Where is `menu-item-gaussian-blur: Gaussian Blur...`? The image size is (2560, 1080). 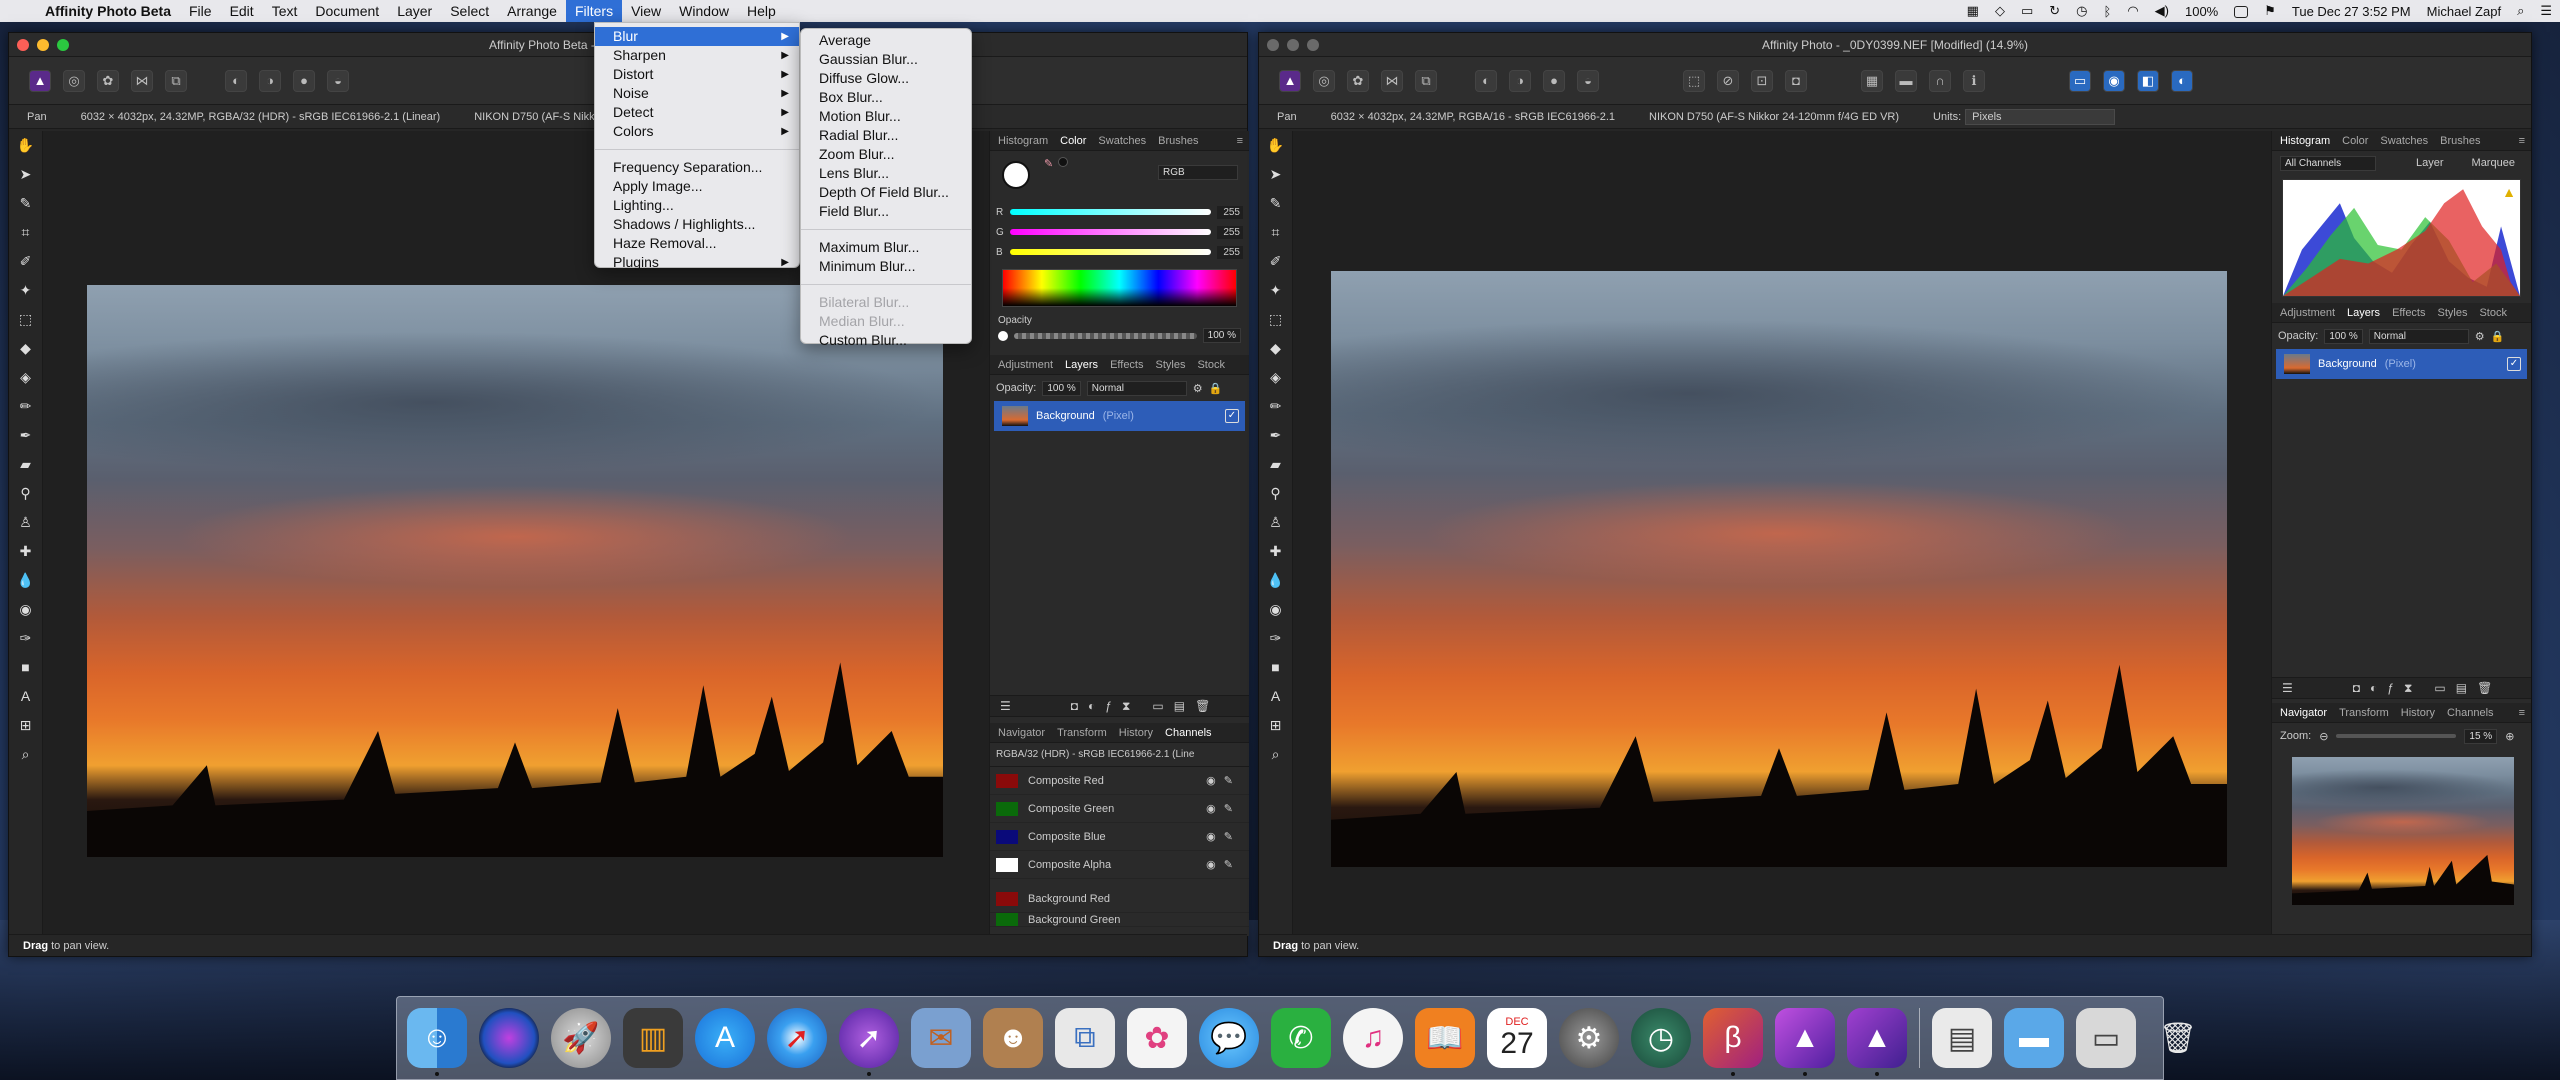 menu-item-gaussian-blur: Gaussian Blur... is located at coordinates (886, 59).